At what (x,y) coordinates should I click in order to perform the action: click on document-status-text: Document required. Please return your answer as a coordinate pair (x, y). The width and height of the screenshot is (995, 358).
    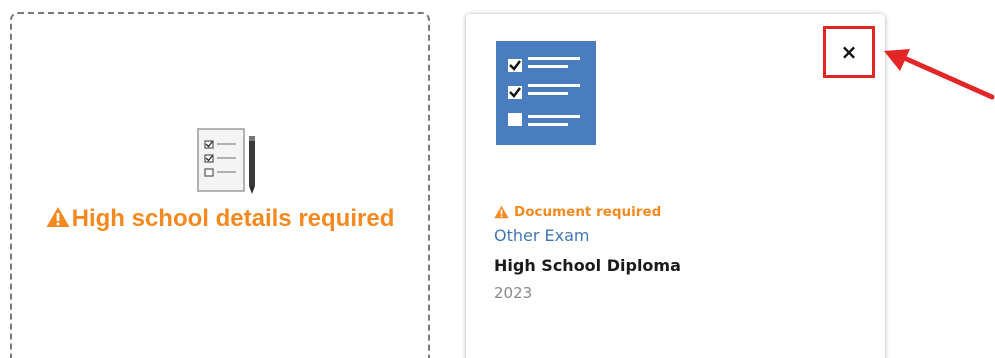
    Looking at the image, I should click on (588, 212).